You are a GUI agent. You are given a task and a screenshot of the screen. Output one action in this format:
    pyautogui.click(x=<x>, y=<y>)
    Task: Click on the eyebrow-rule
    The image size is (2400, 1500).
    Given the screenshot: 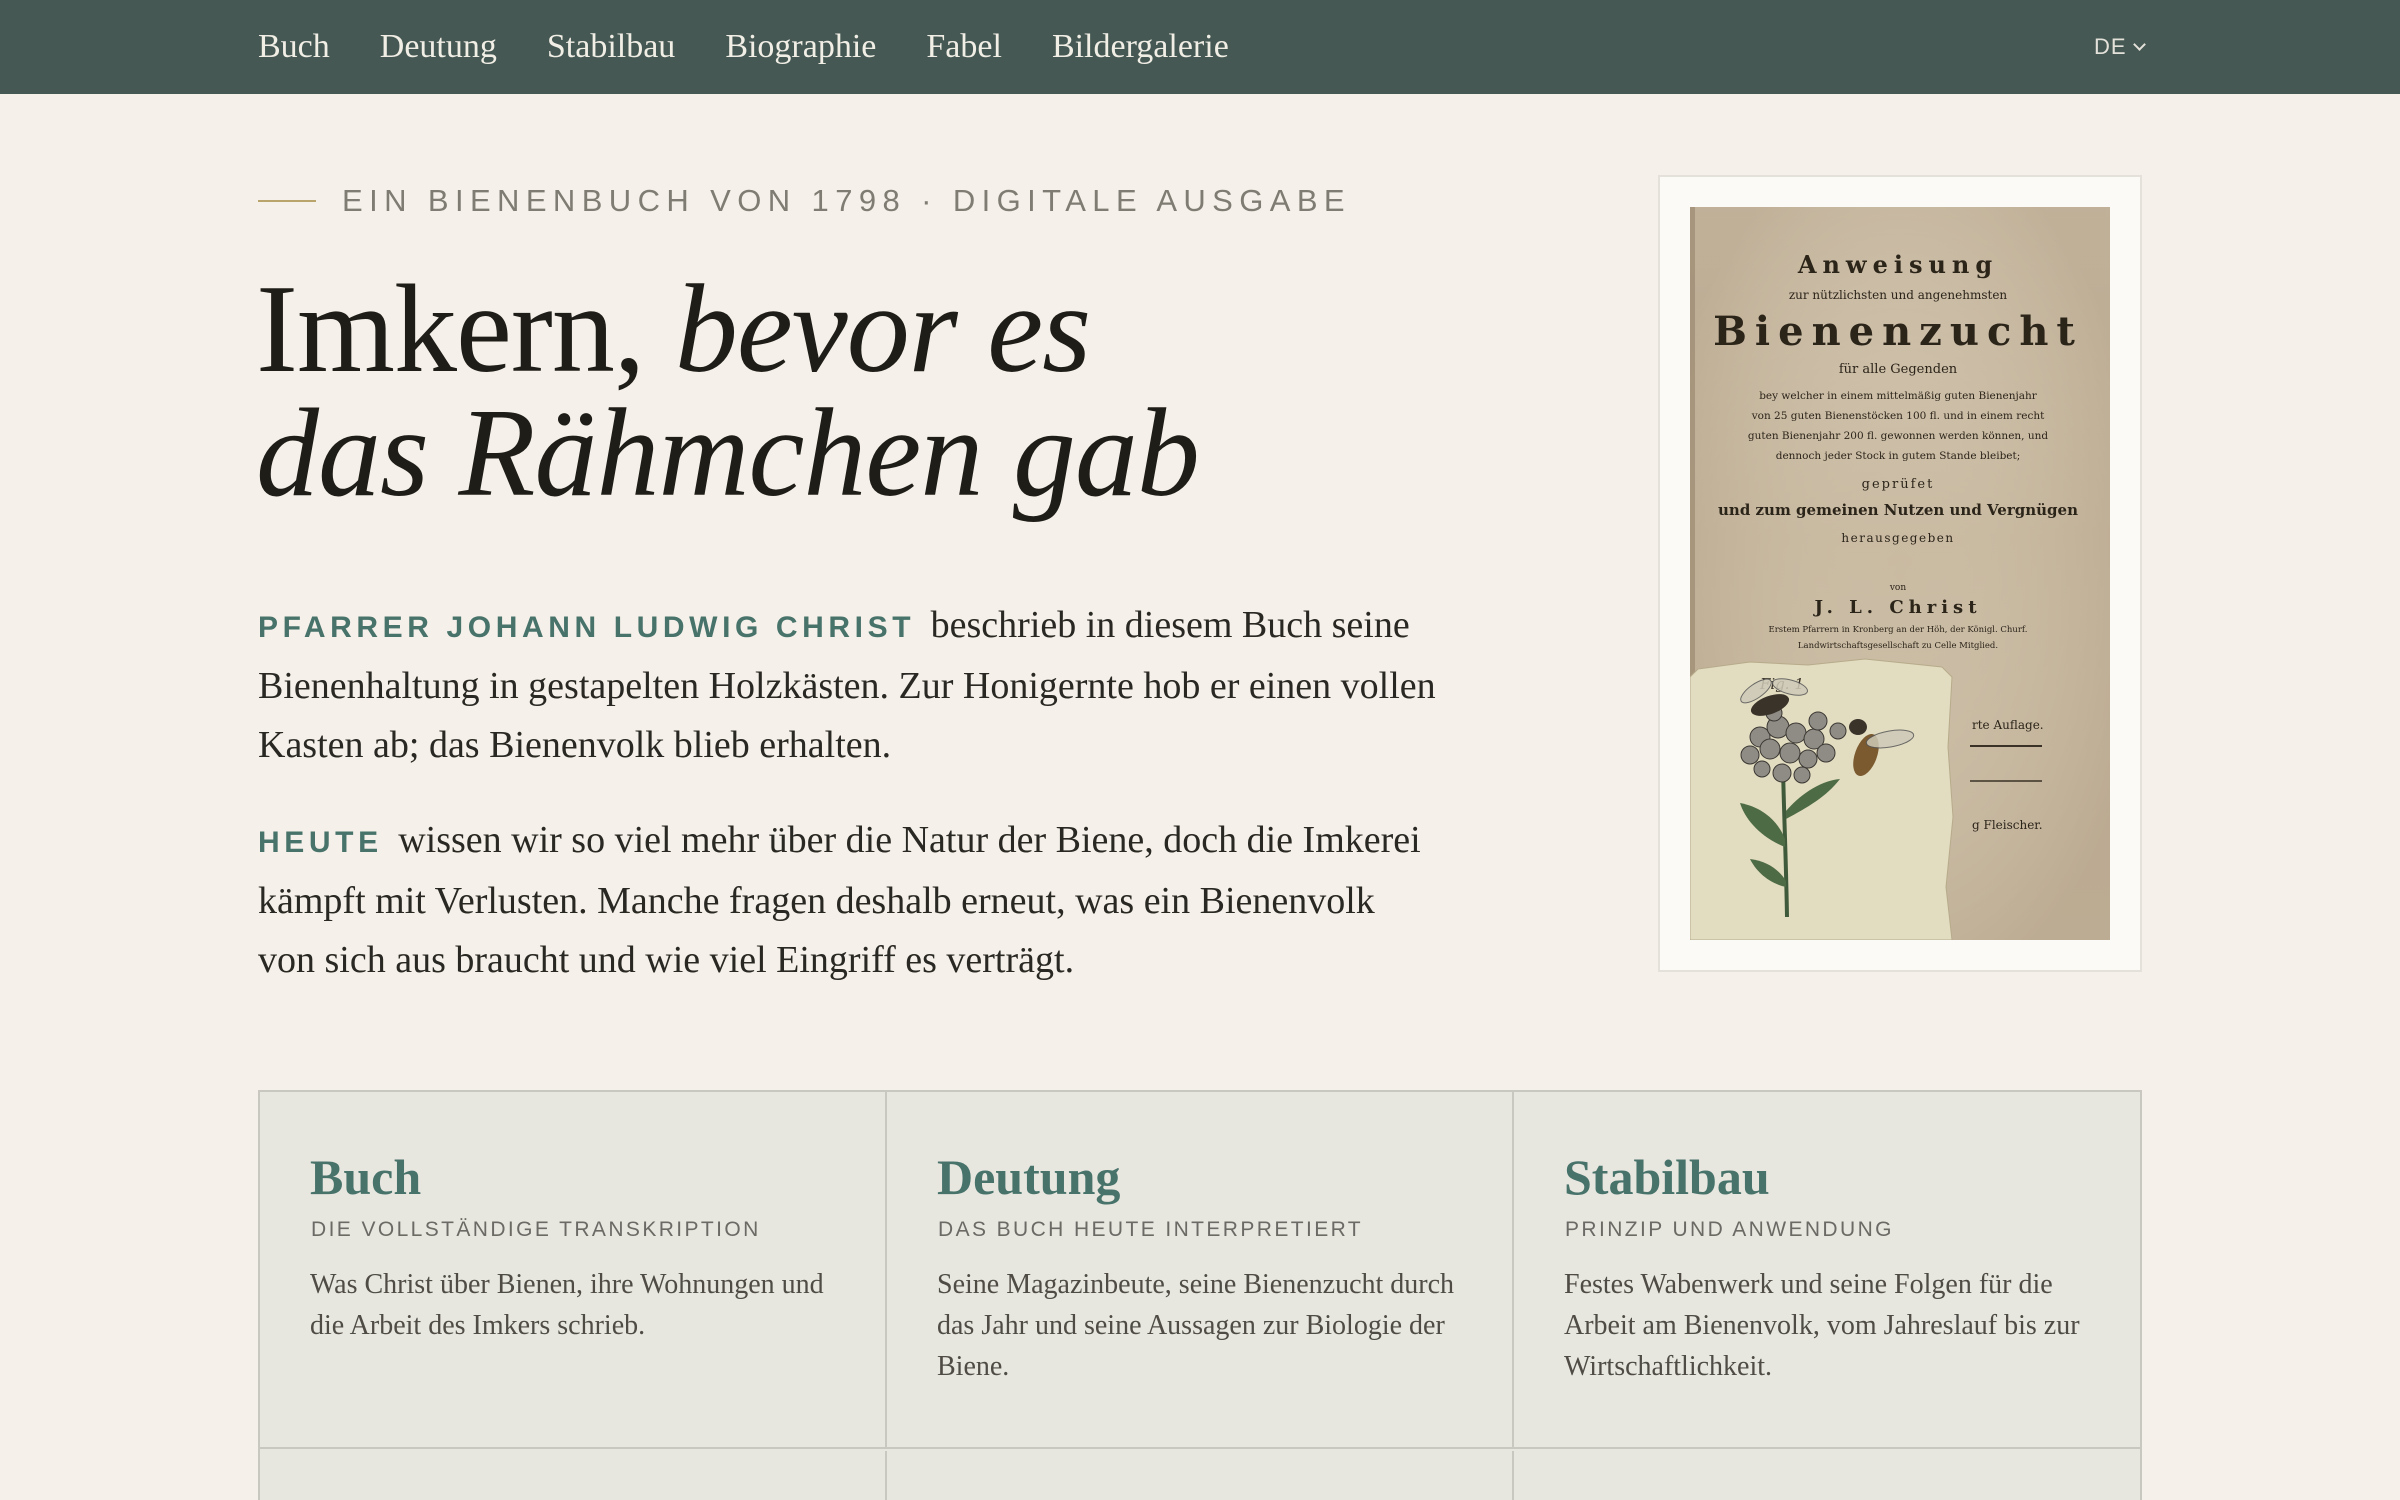 What is the action you would take?
    pyautogui.click(x=287, y=201)
    